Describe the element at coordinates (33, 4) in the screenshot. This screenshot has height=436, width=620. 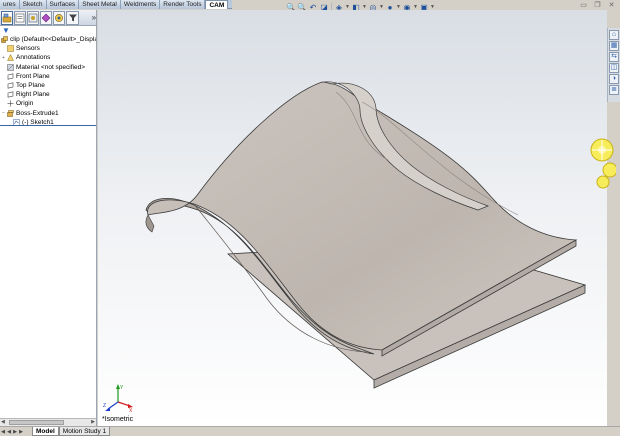
I see `tab-sketch: Sketch` at that location.